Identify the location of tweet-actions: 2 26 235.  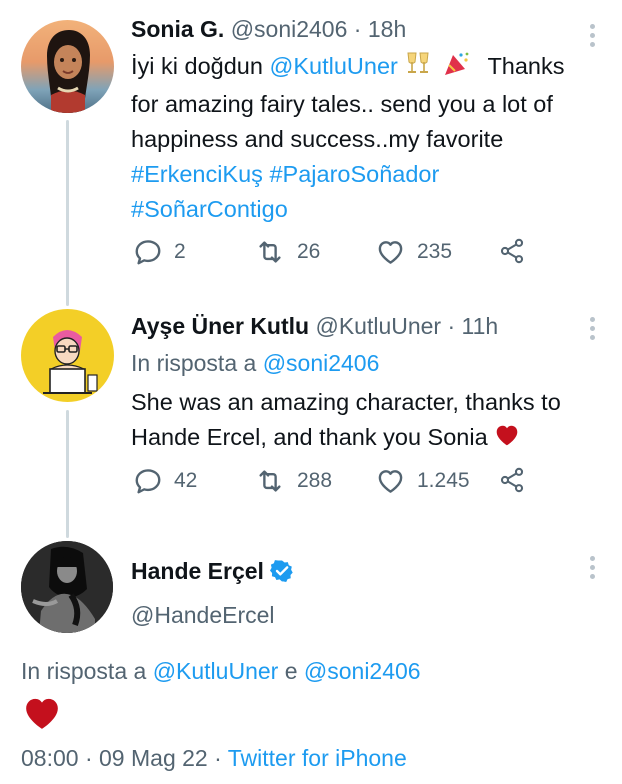
(333, 257).